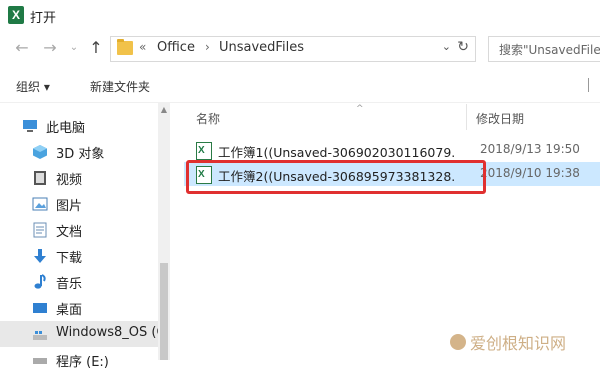 This screenshot has width=600, height=373. Describe the element at coordinates (40, 308) in the screenshot. I see `desktop-icon` at that location.